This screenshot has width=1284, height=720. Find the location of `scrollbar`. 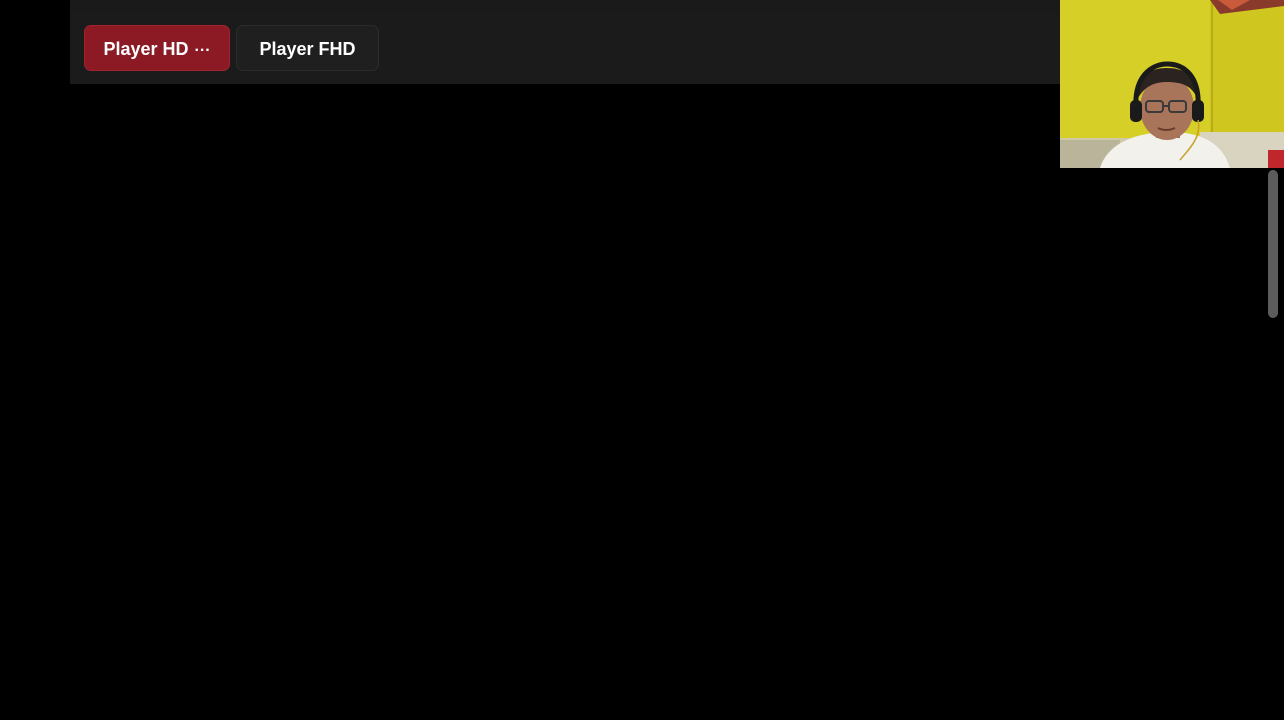

scrollbar is located at coordinates (1274, 444).